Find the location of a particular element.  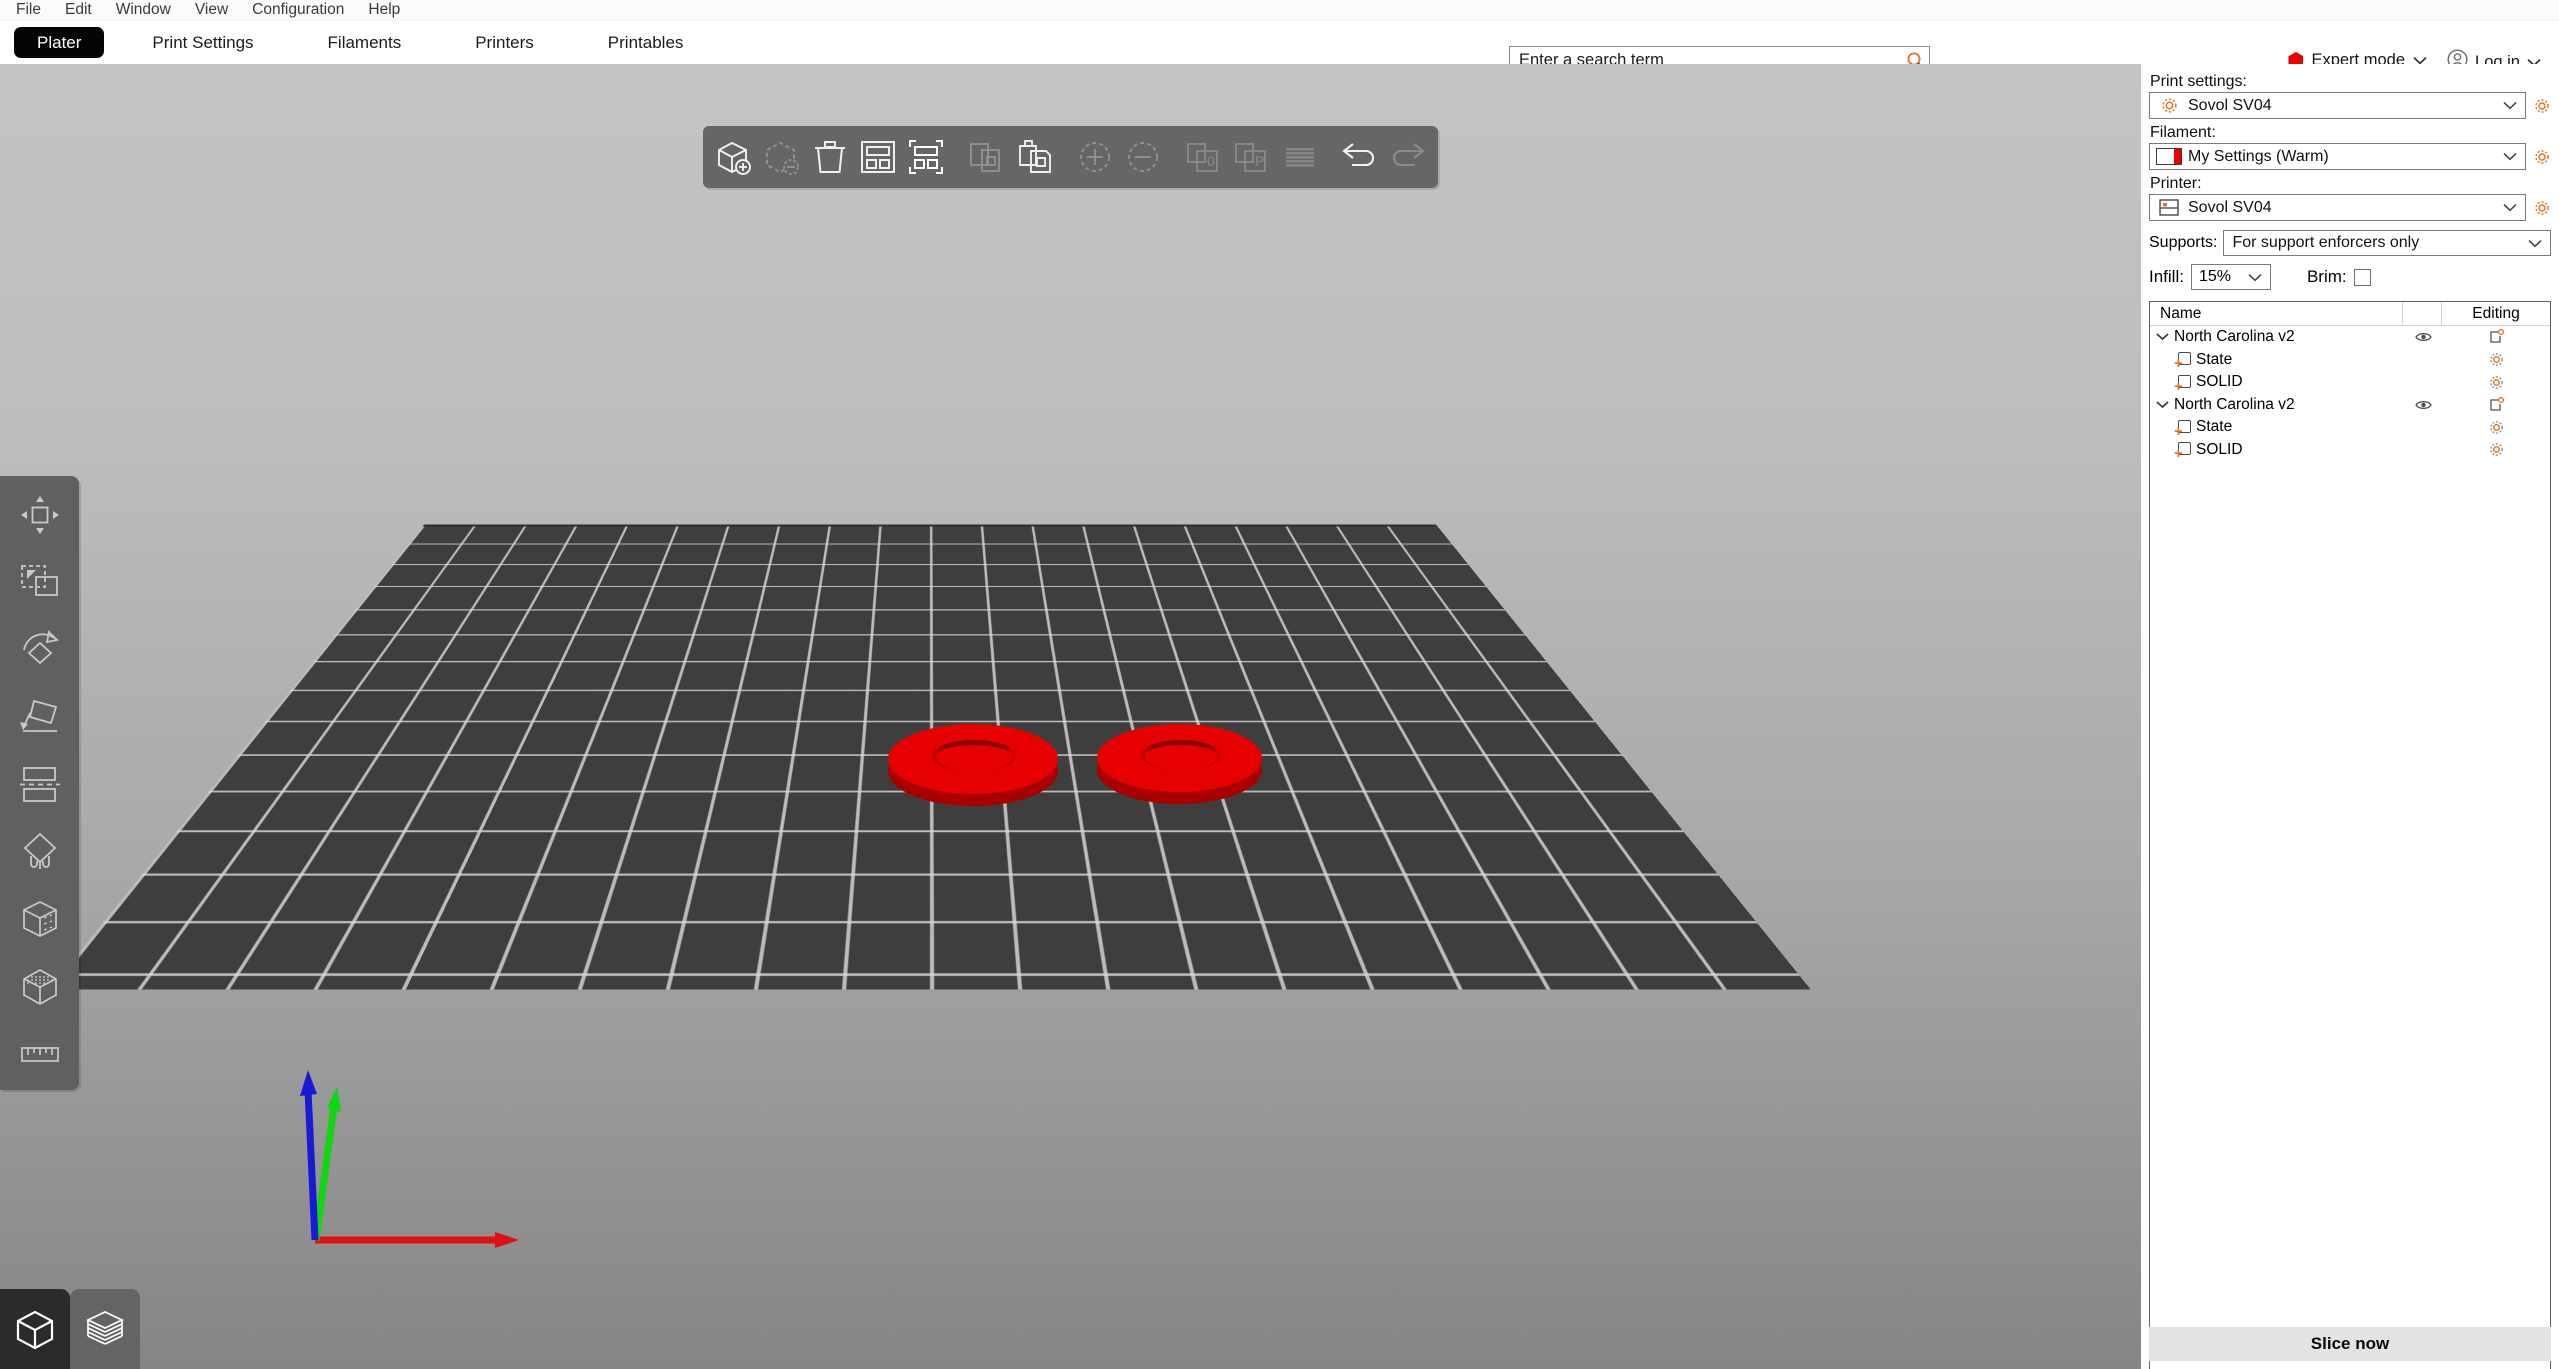

infill-combo: 15% is located at coordinates (2230, 277).